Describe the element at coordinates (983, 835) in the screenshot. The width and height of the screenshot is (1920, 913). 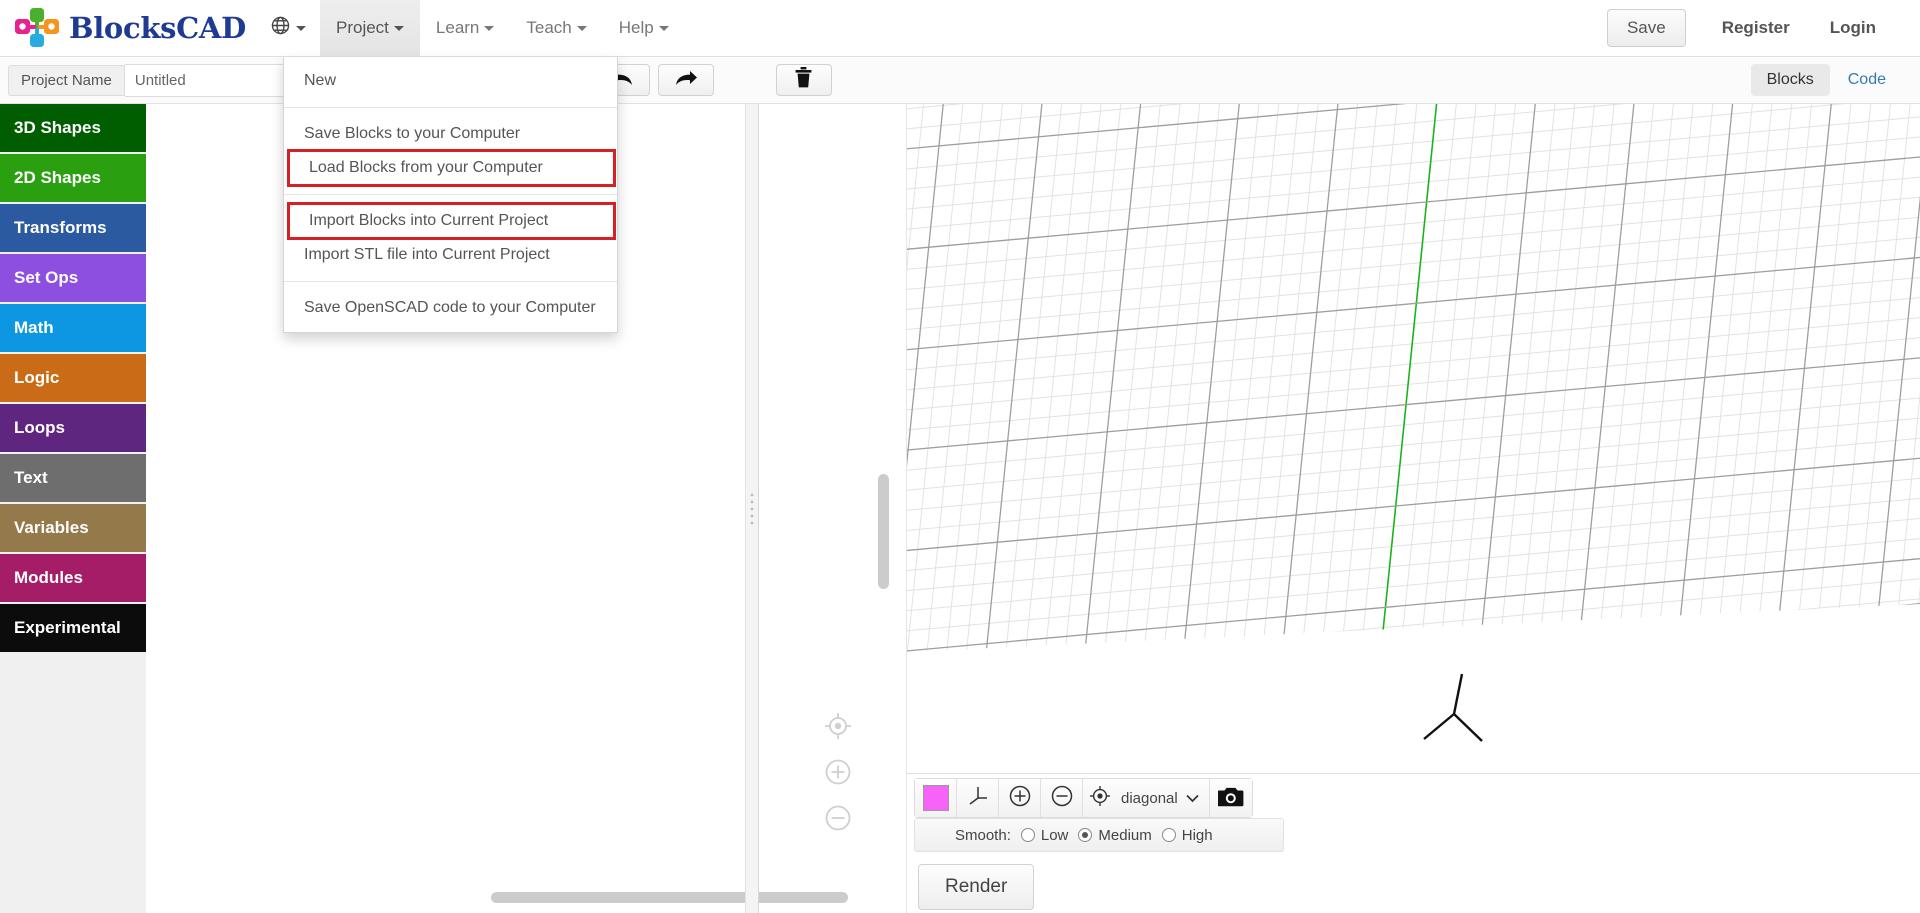
I see `smooth-label: Smooth:` at that location.